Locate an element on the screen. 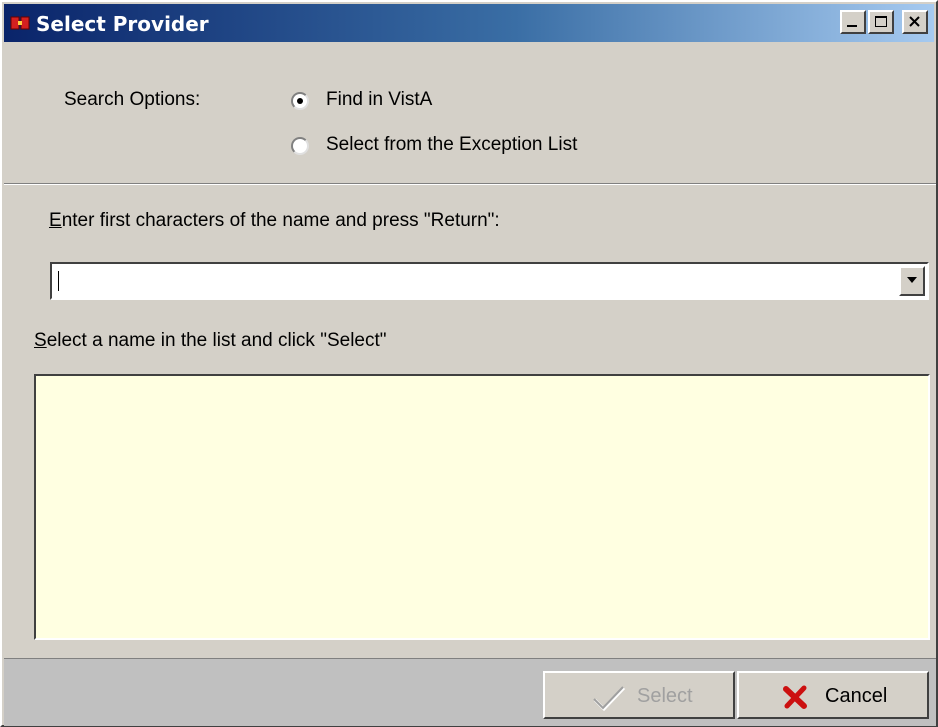  window-title: Select Provider is located at coordinates (122, 24).